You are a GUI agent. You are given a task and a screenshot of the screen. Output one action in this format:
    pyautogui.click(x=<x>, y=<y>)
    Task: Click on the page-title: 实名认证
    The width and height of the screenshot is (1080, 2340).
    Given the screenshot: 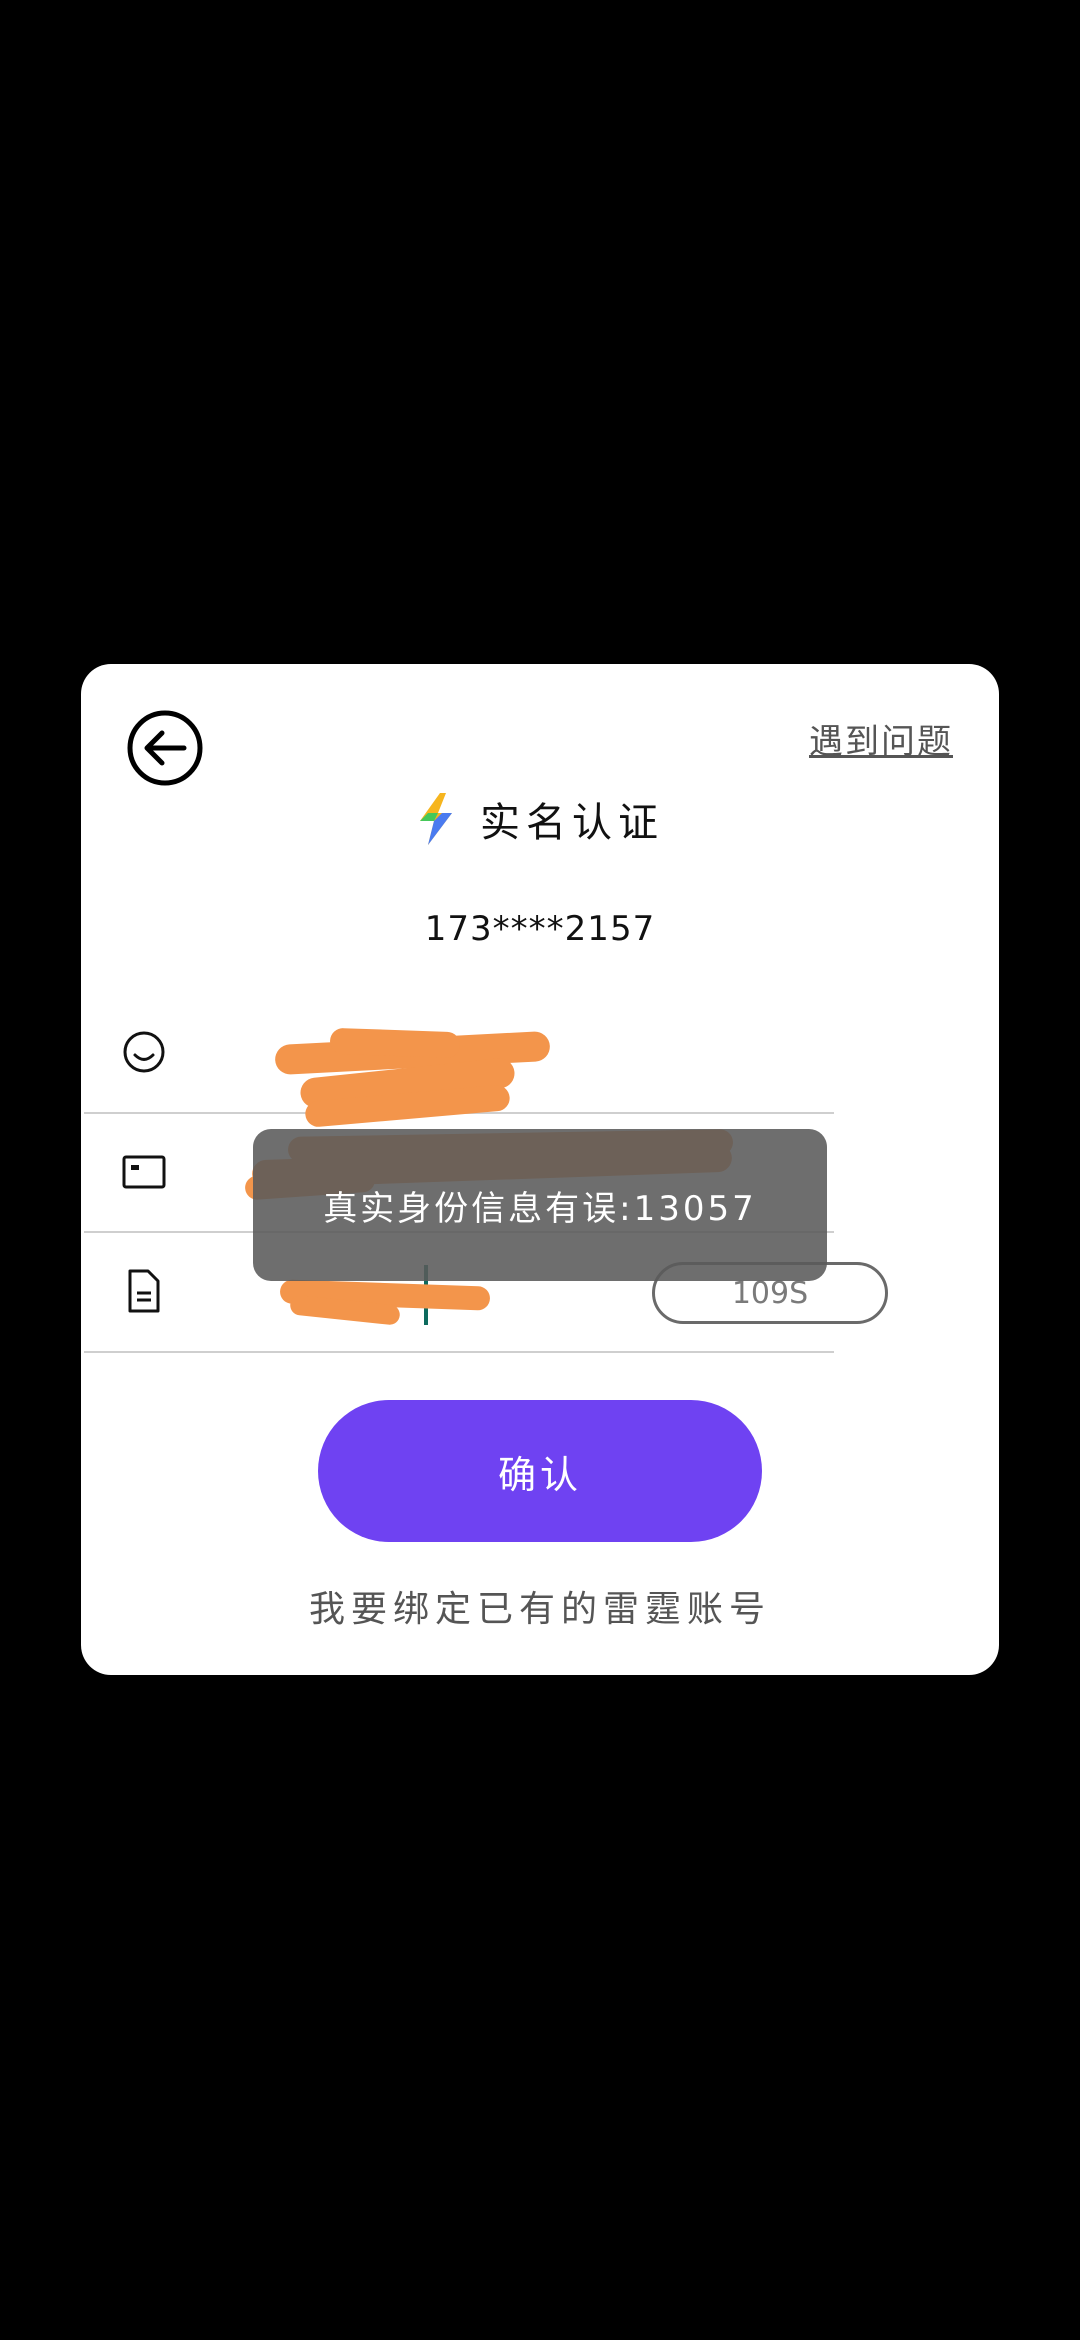 What is the action you would take?
    pyautogui.click(x=572, y=823)
    